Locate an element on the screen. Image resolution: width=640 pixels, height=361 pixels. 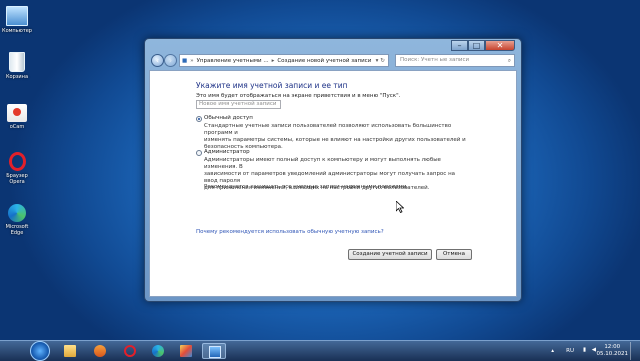
account-name-input: Новое имя учетной записи is located at coordinates (238, 104).